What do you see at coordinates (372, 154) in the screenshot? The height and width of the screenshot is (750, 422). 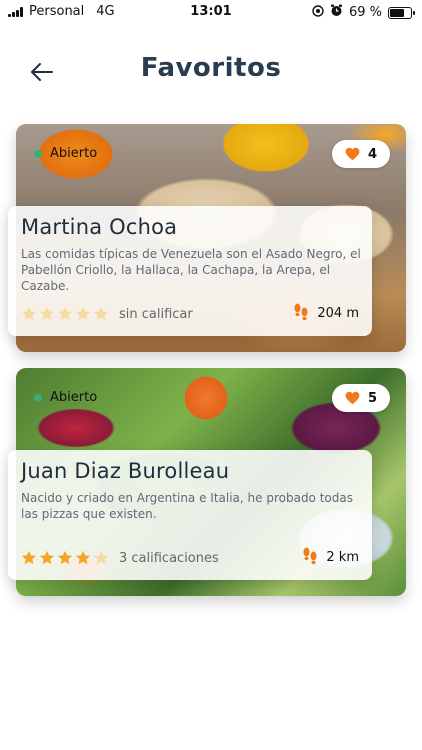 I see `likes-count: 4` at bounding box center [372, 154].